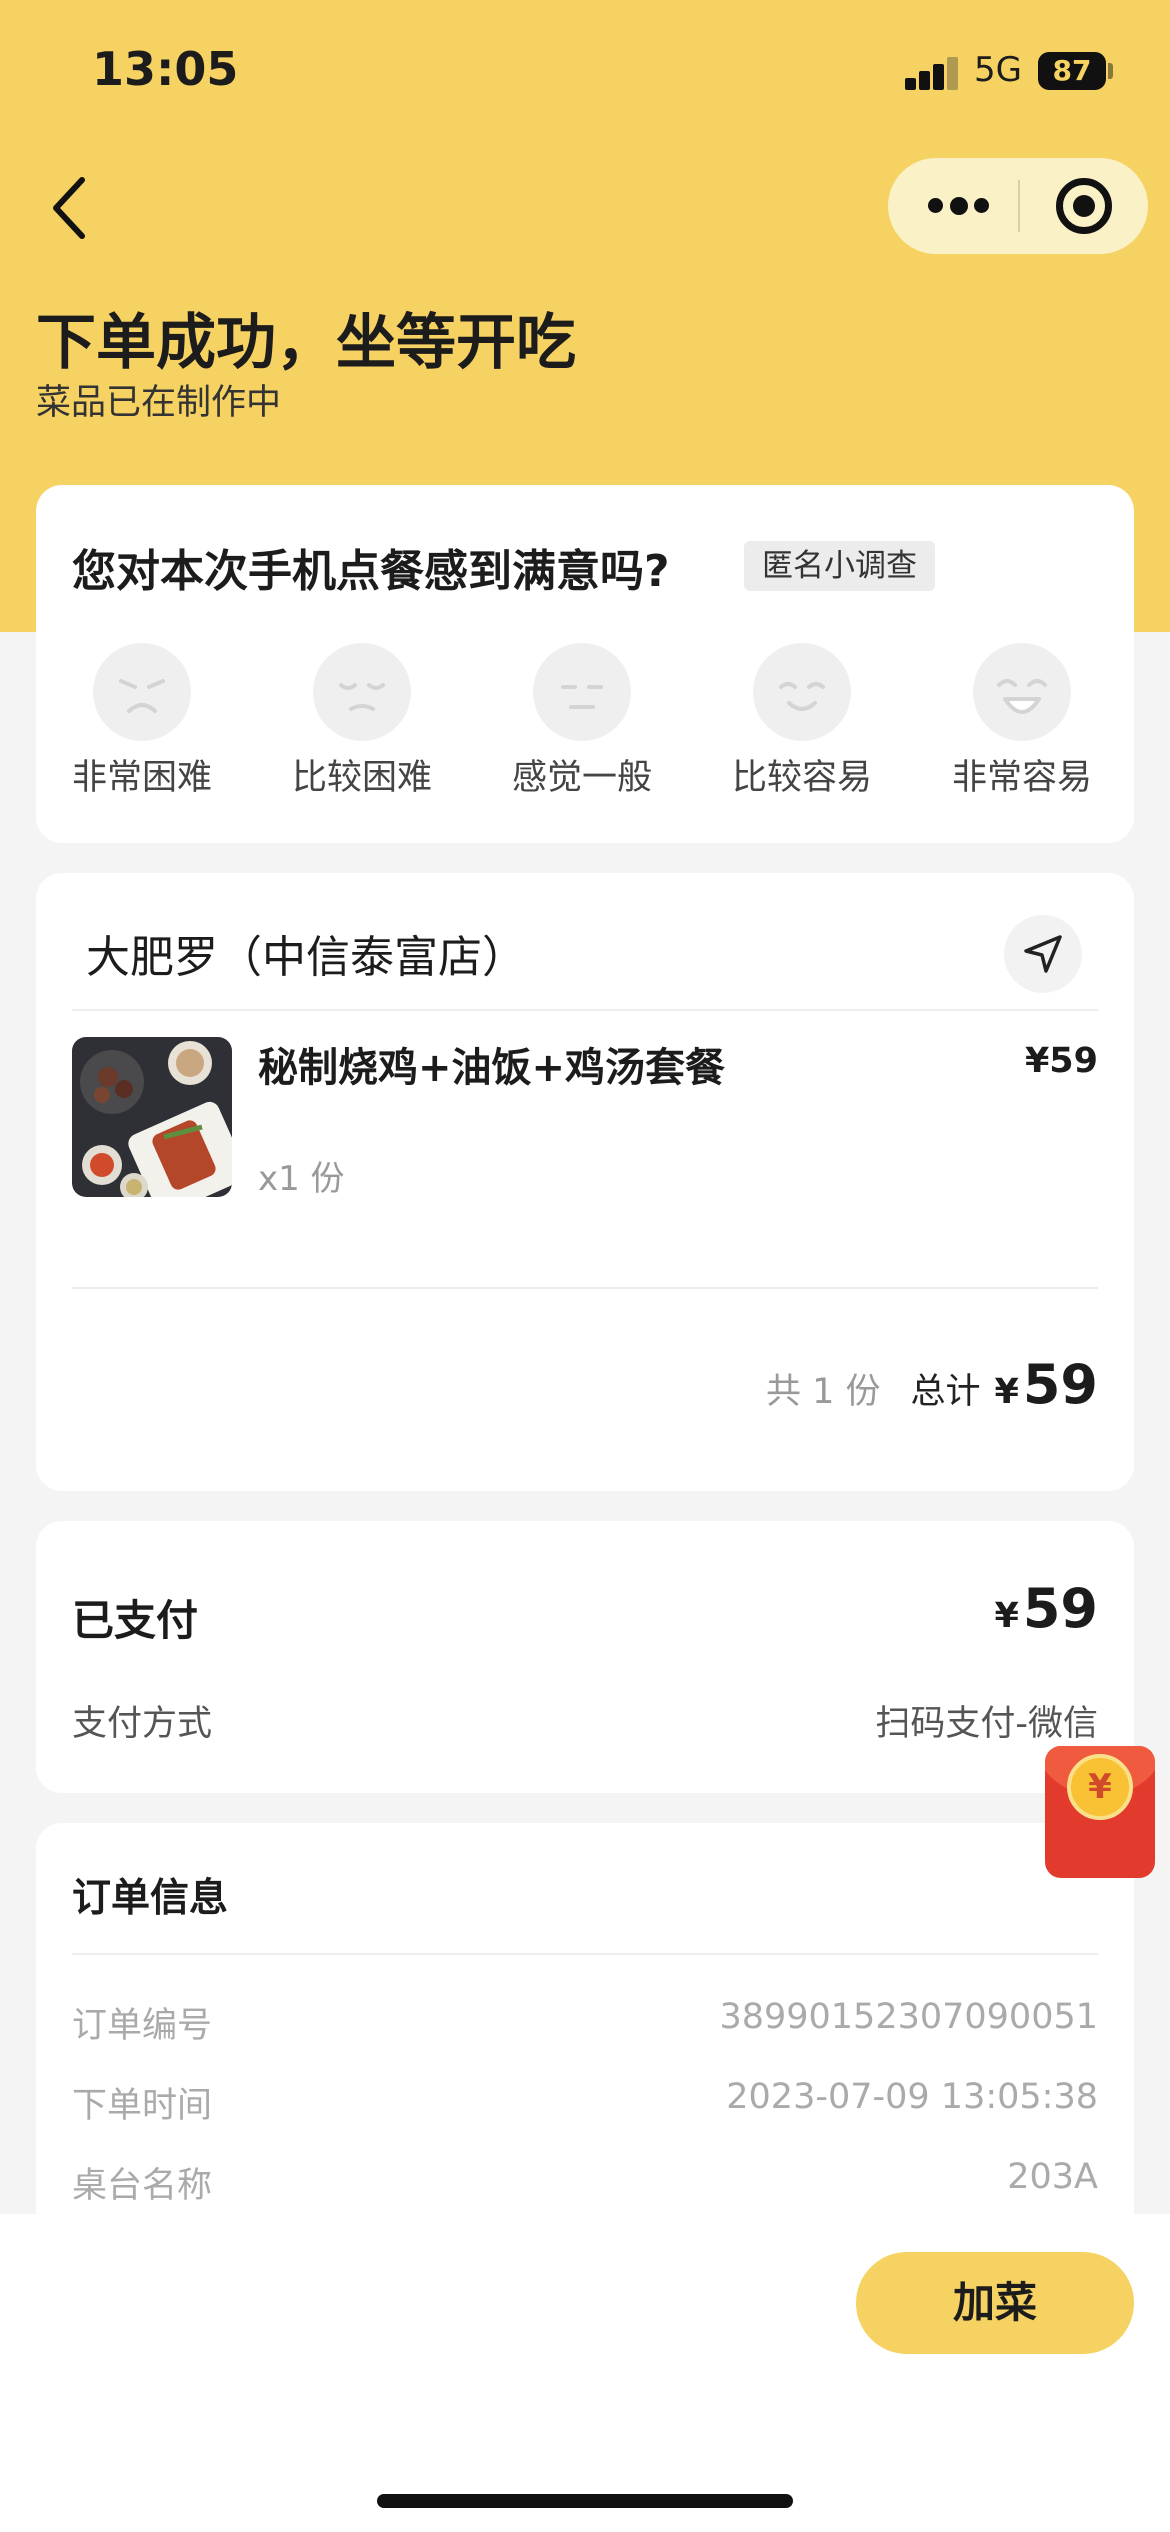  Describe the element at coordinates (165, 69) in the screenshot. I see `status-time: 13:05` at that location.